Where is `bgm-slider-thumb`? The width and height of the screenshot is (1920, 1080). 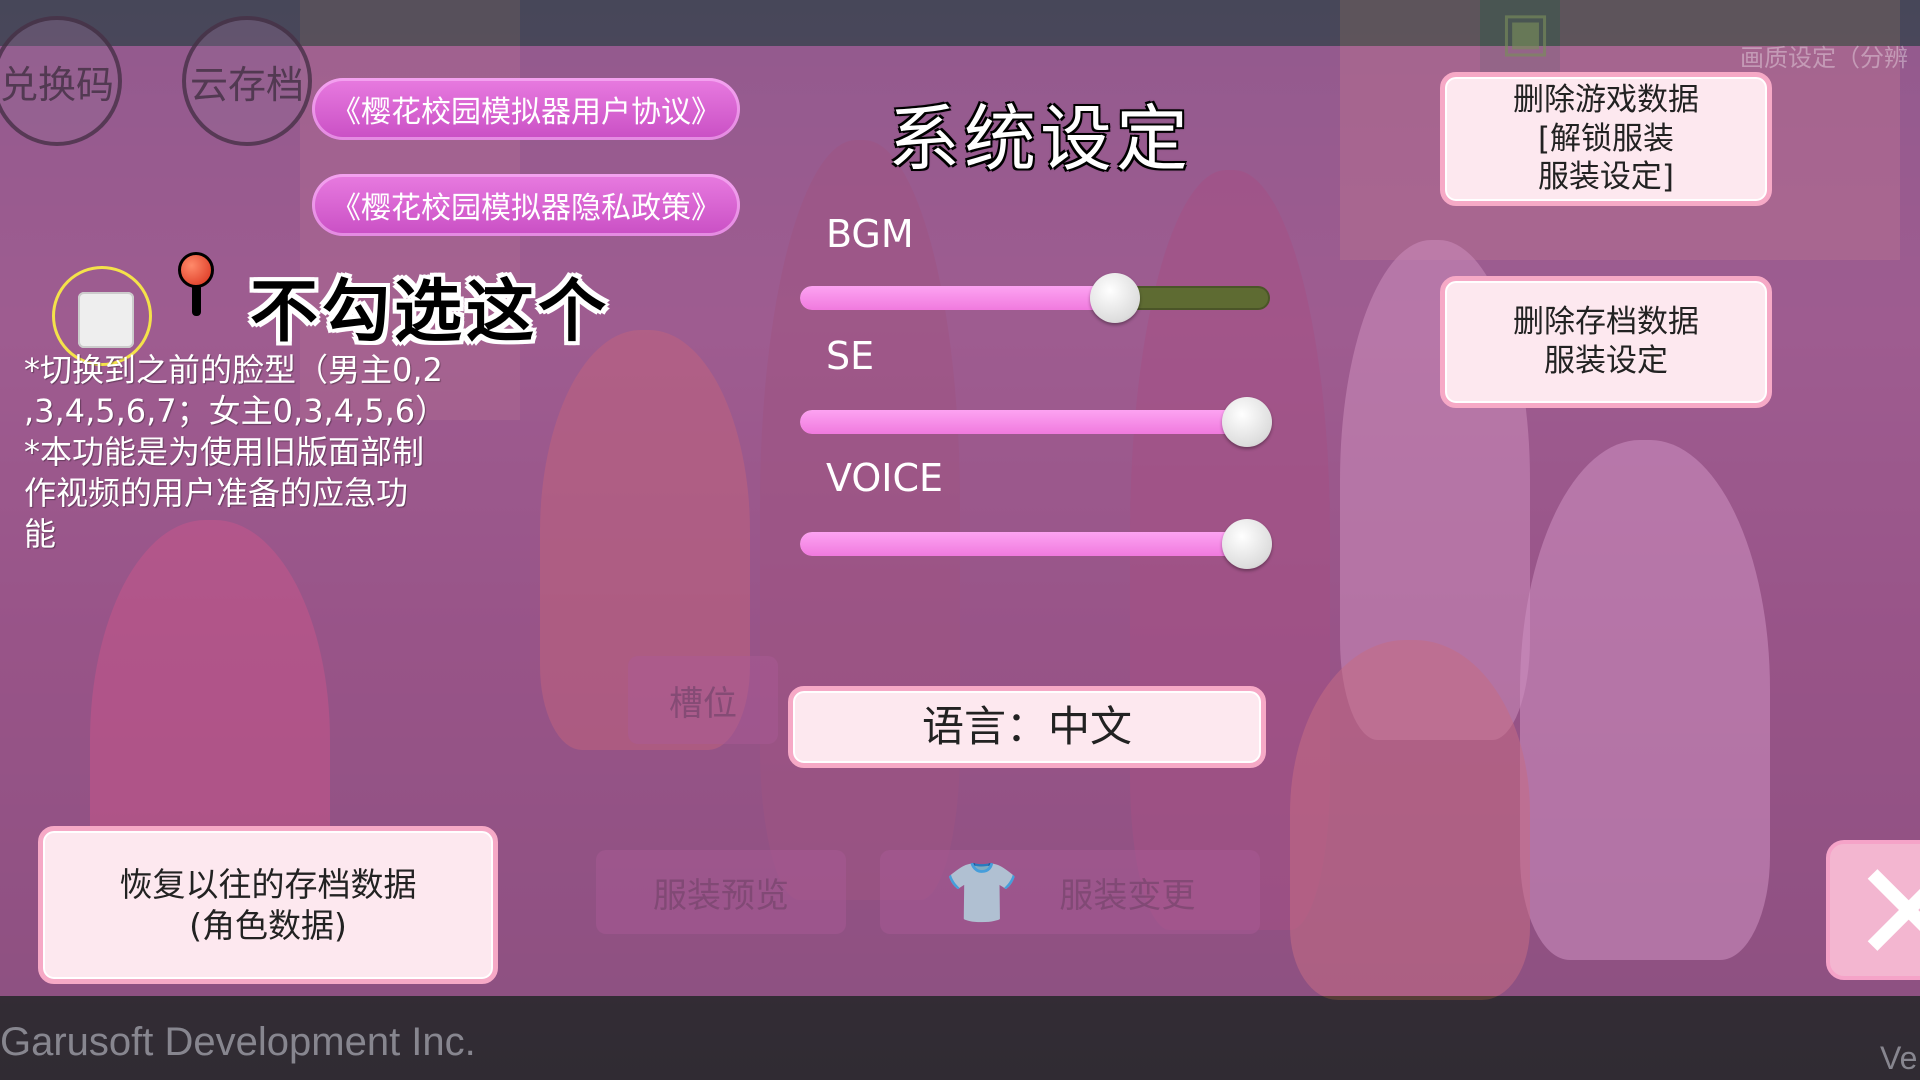 bgm-slider-thumb is located at coordinates (1114, 298).